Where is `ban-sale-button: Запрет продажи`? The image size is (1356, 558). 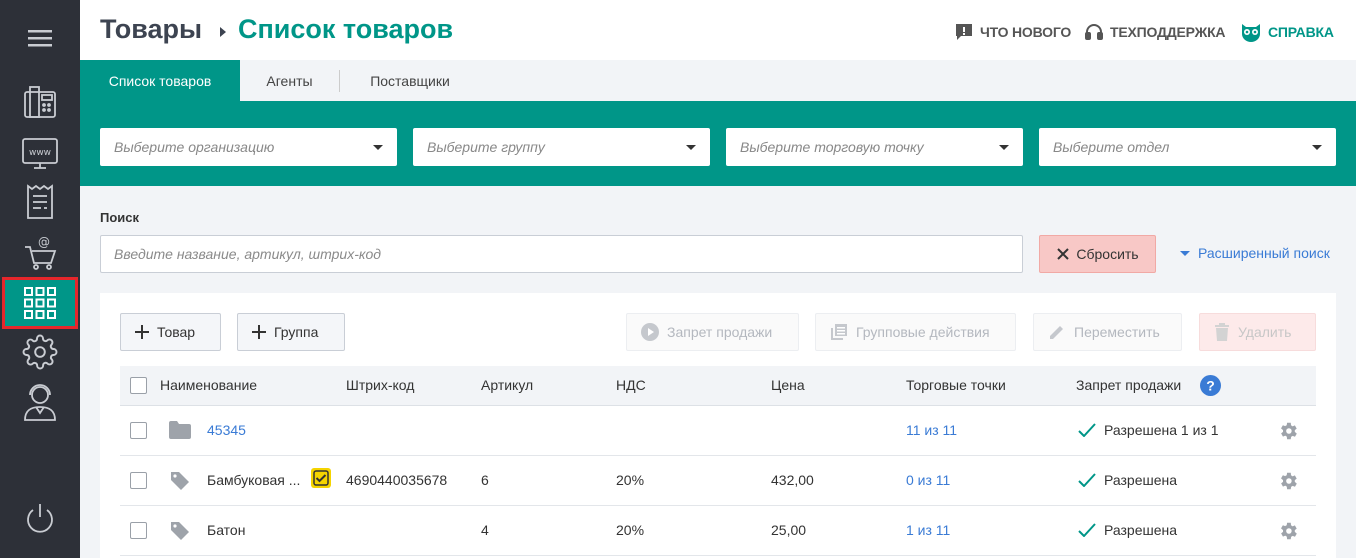
ban-sale-button: Запрет продажи is located at coordinates (712, 332).